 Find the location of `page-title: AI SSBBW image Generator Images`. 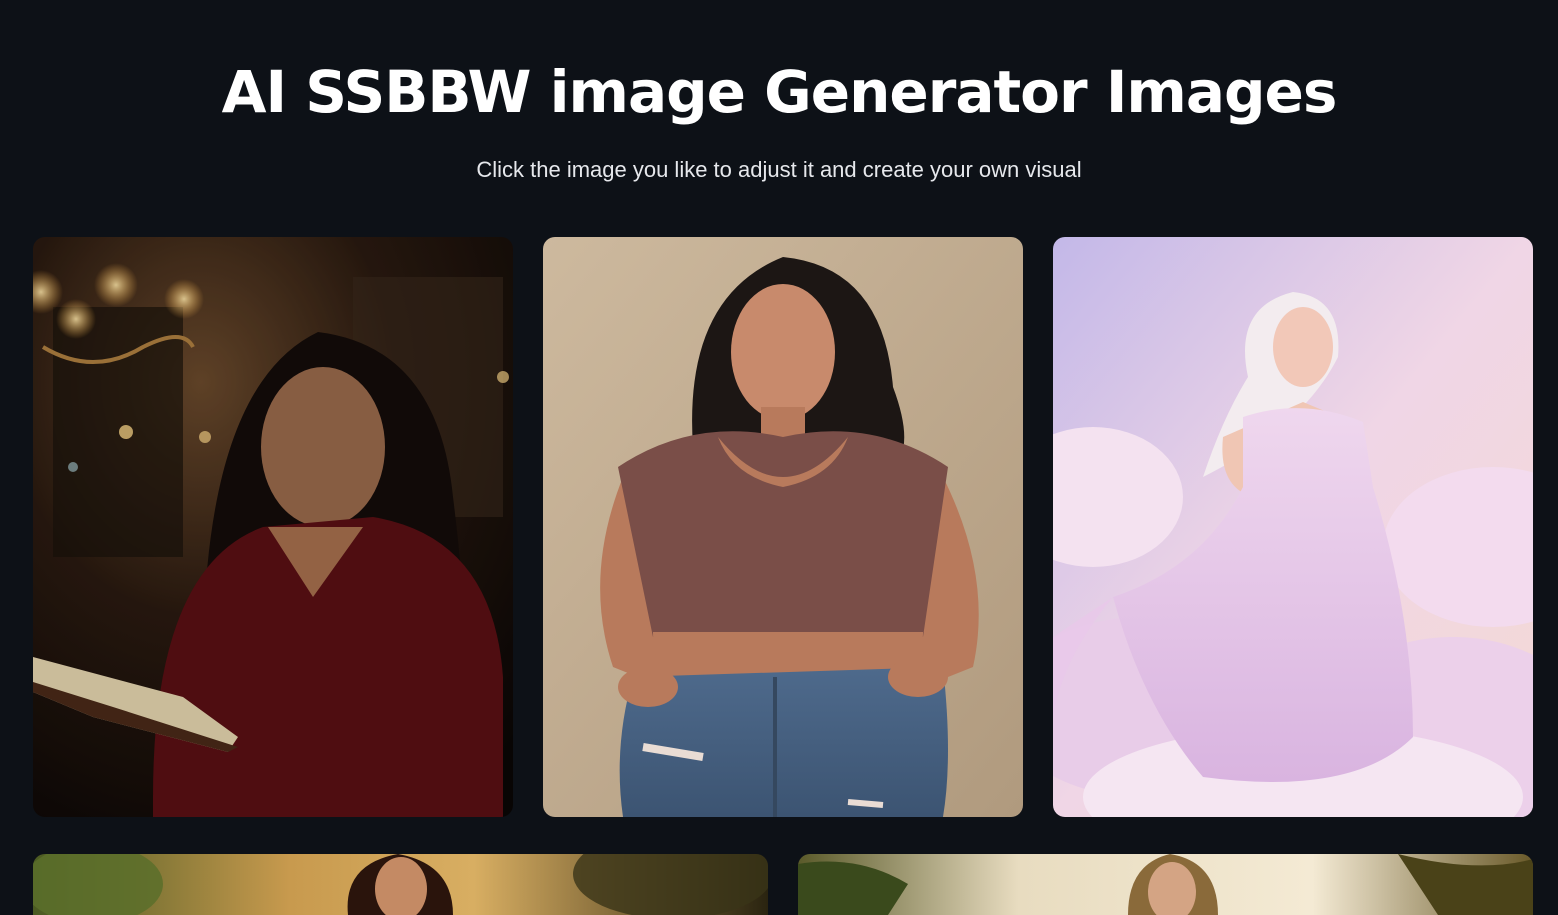

page-title: AI SSBBW image Generator Images is located at coordinates (779, 92).